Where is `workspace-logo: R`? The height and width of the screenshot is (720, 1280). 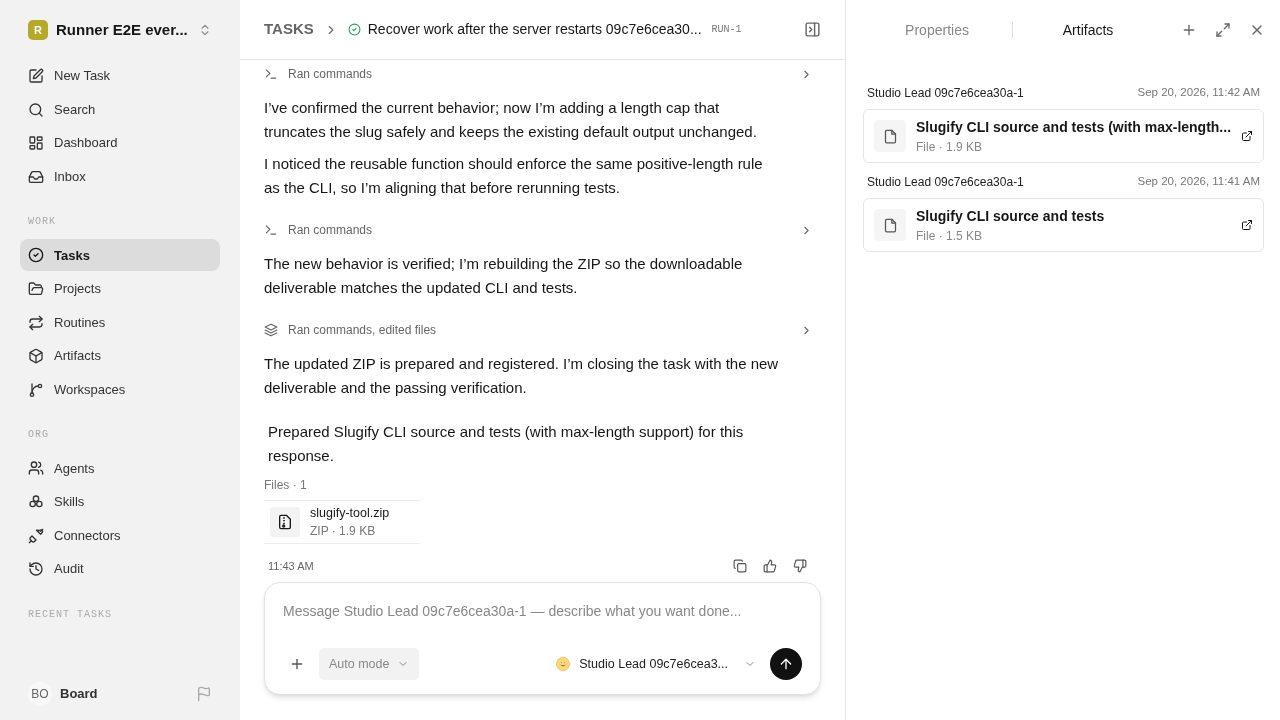
workspace-logo: R is located at coordinates (38, 30).